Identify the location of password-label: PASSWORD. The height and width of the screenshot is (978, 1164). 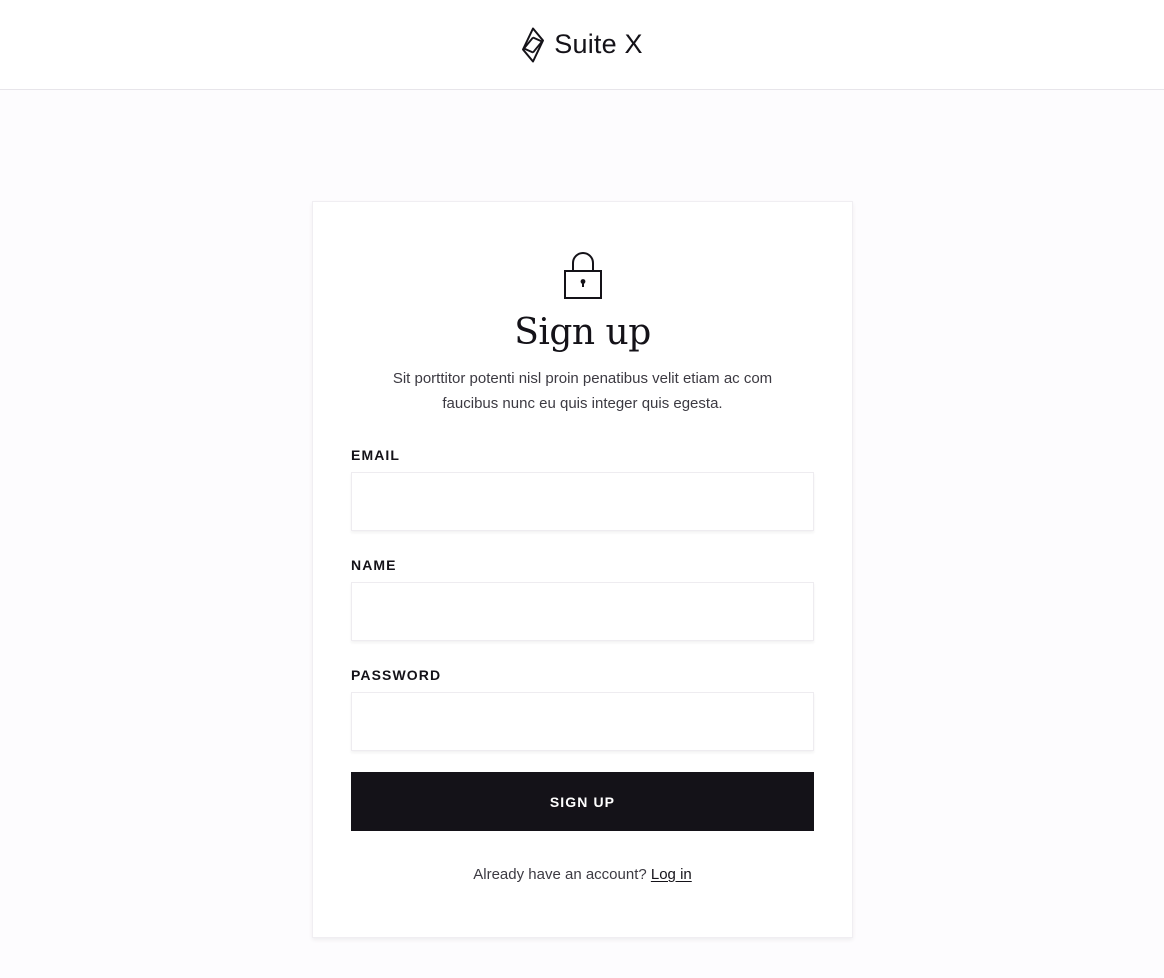
(396, 675).